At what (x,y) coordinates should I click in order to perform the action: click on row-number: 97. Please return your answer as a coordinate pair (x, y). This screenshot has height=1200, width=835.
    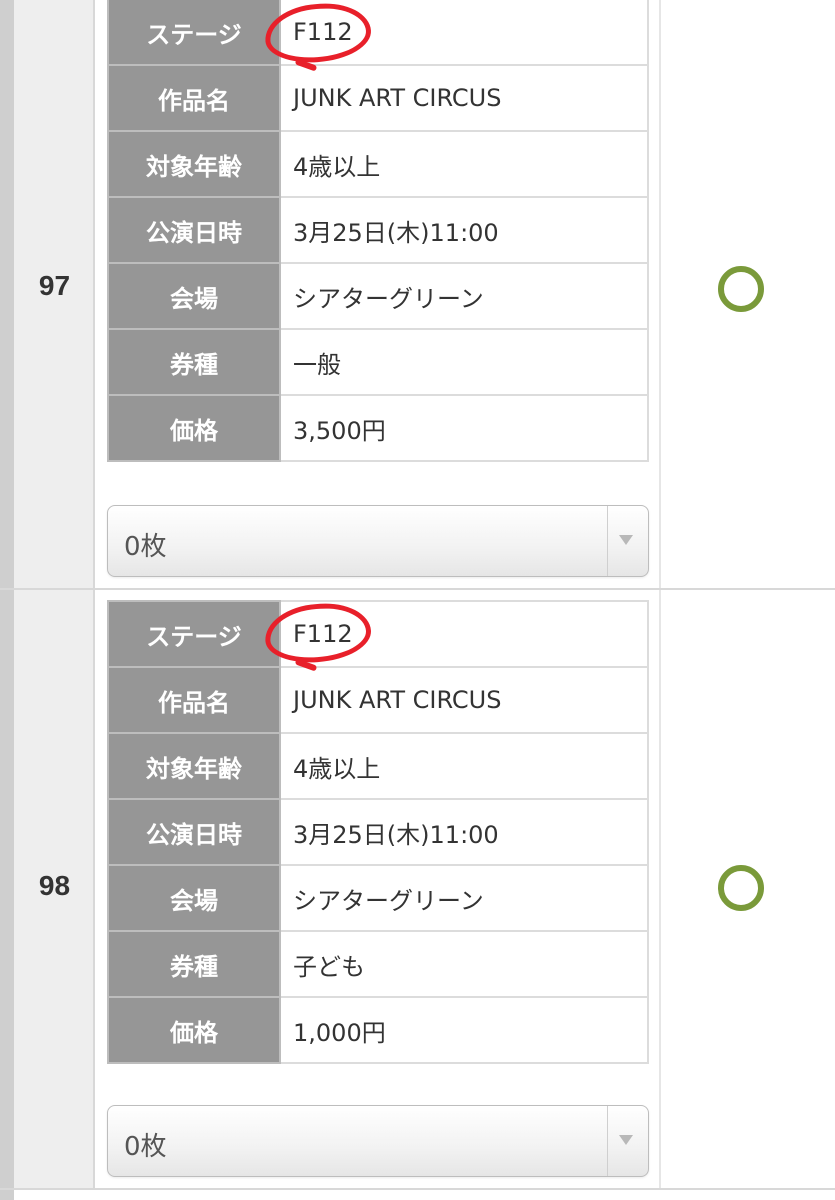
    Looking at the image, I should click on (54, 285).